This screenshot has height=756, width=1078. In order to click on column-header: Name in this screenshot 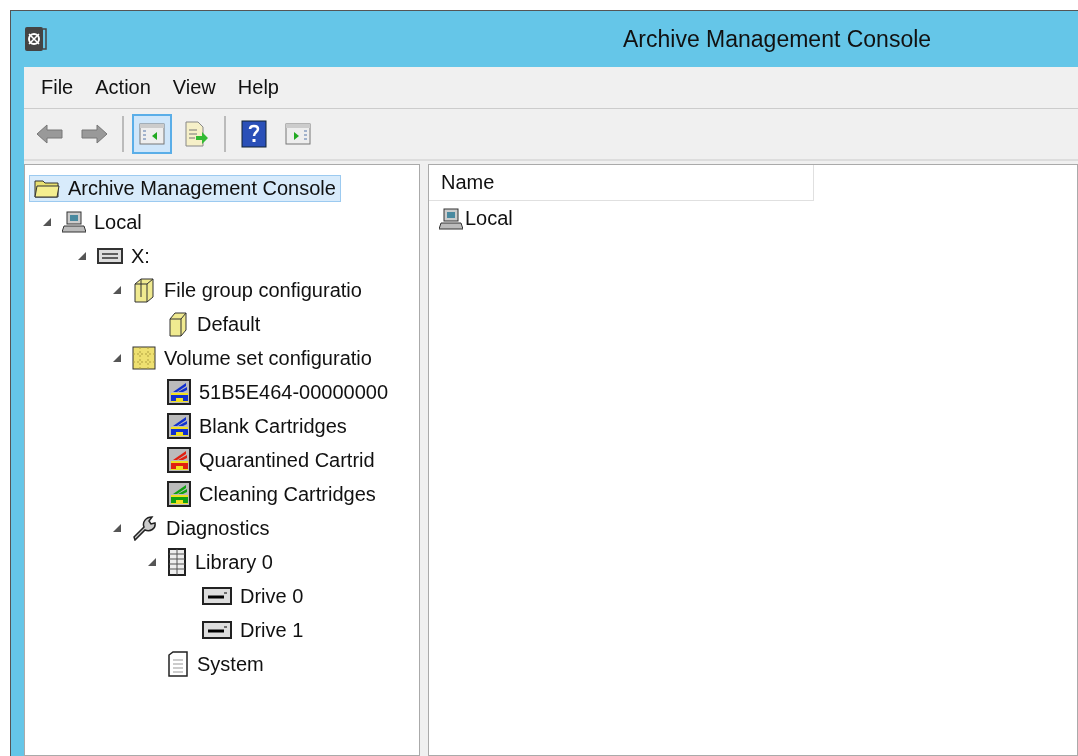, I will do `click(621, 183)`.